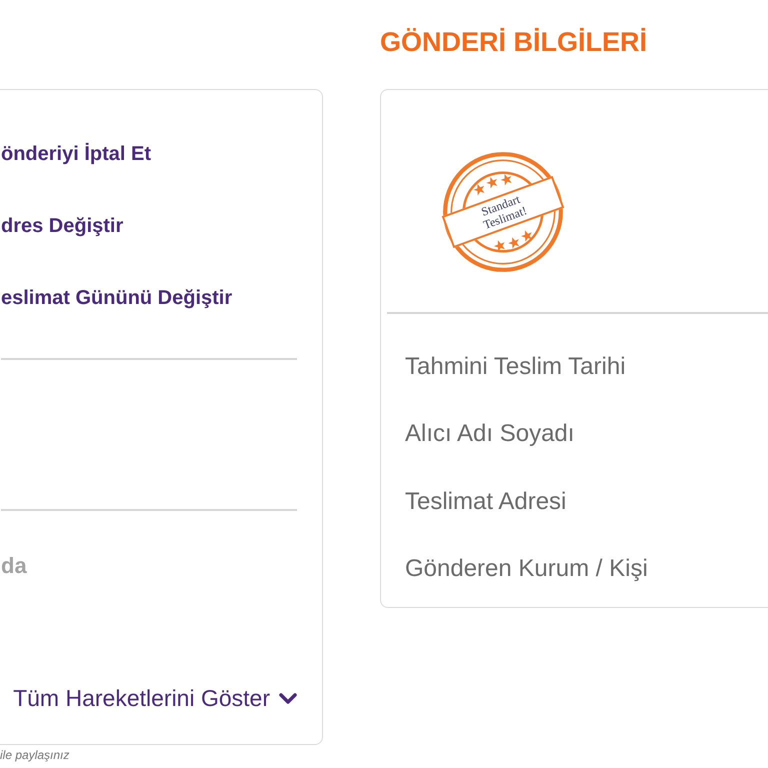 The image size is (768, 768). What do you see at coordinates (515, 366) in the screenshot?
I see `field-label: Tahmini Teslim Tarihi` at bounding box center [515, 366].